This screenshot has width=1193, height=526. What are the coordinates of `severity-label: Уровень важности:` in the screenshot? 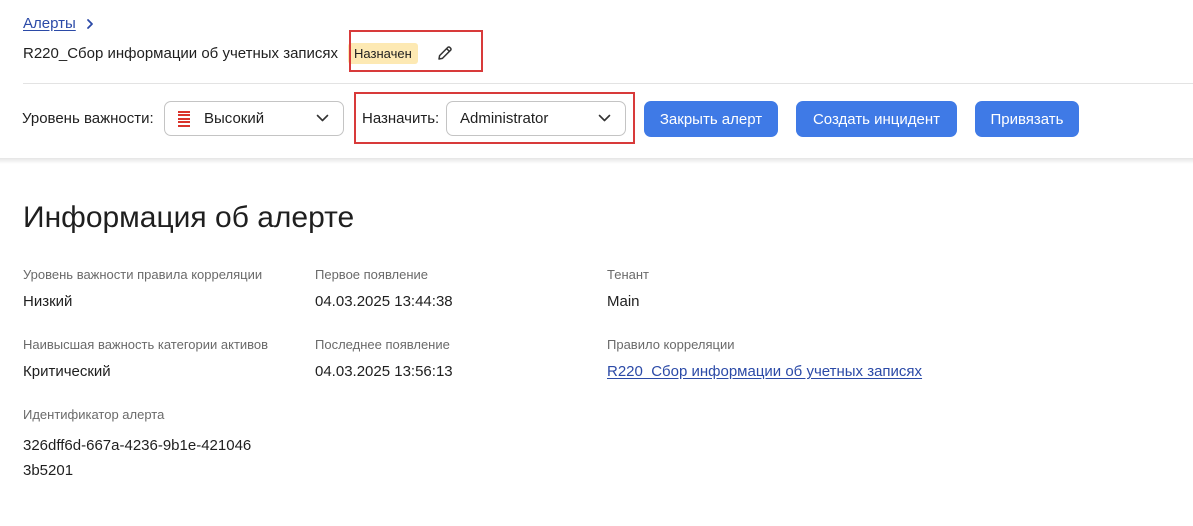 It's located at (88, 118).